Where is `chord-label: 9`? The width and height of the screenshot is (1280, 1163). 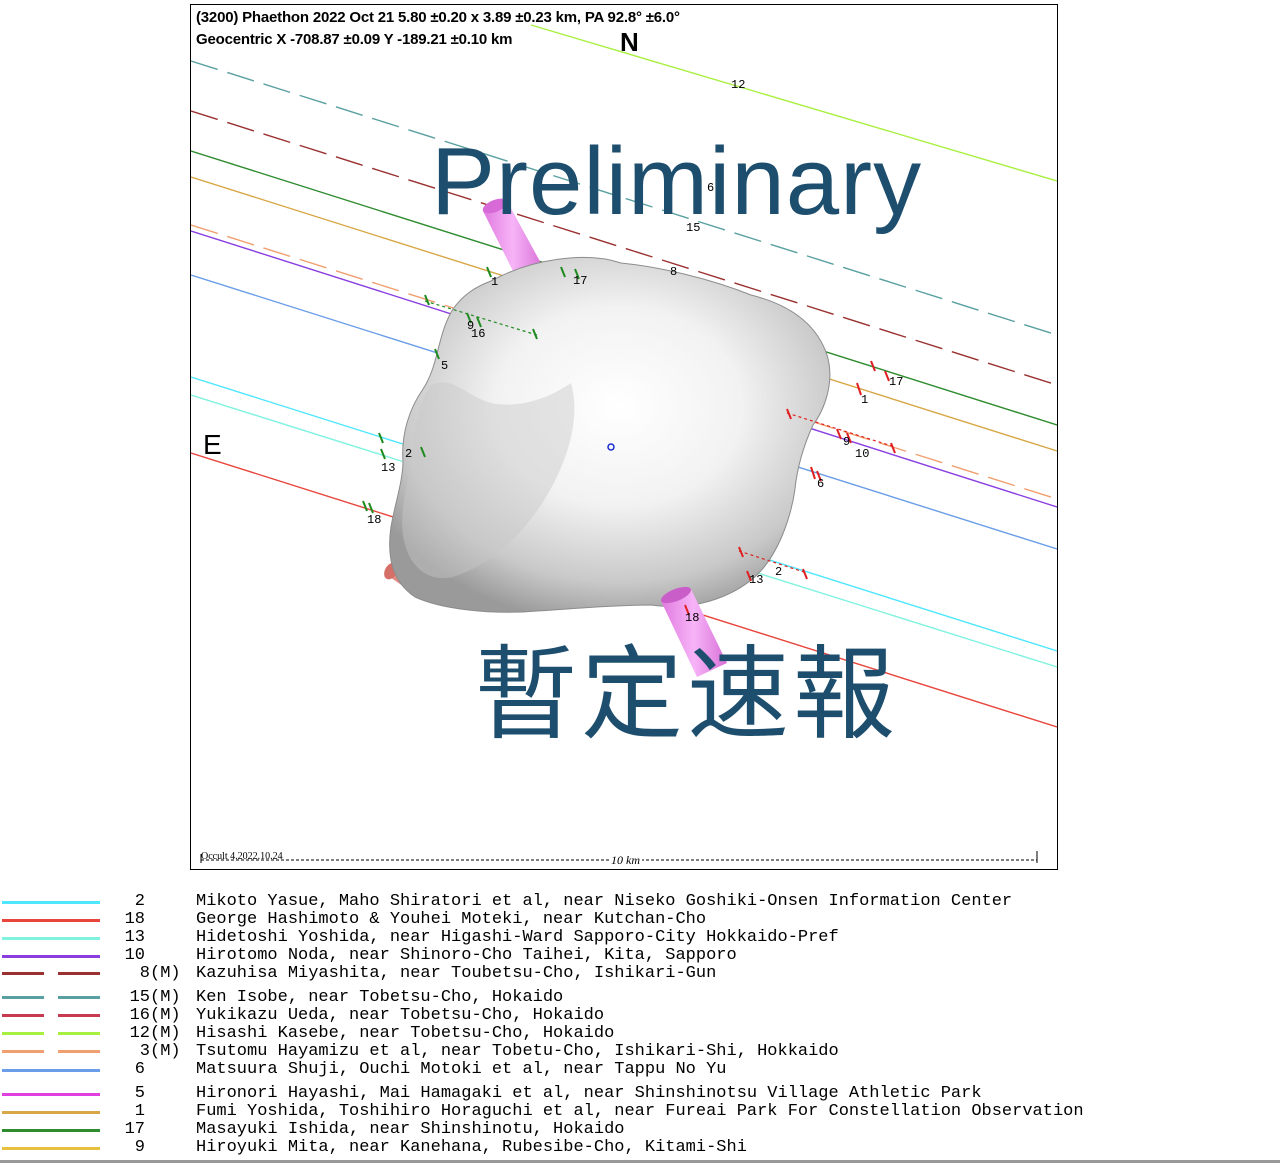 chord-label: 9 is located at coordinates (846, 442).